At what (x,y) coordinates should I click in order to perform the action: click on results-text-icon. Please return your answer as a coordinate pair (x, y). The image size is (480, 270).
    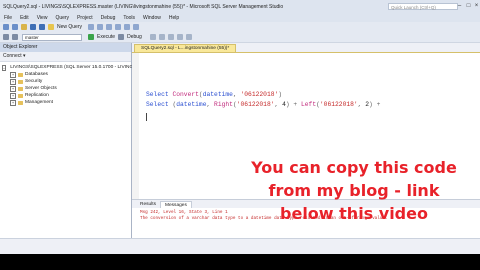
    Looking at the image, I should click on (170, 37).